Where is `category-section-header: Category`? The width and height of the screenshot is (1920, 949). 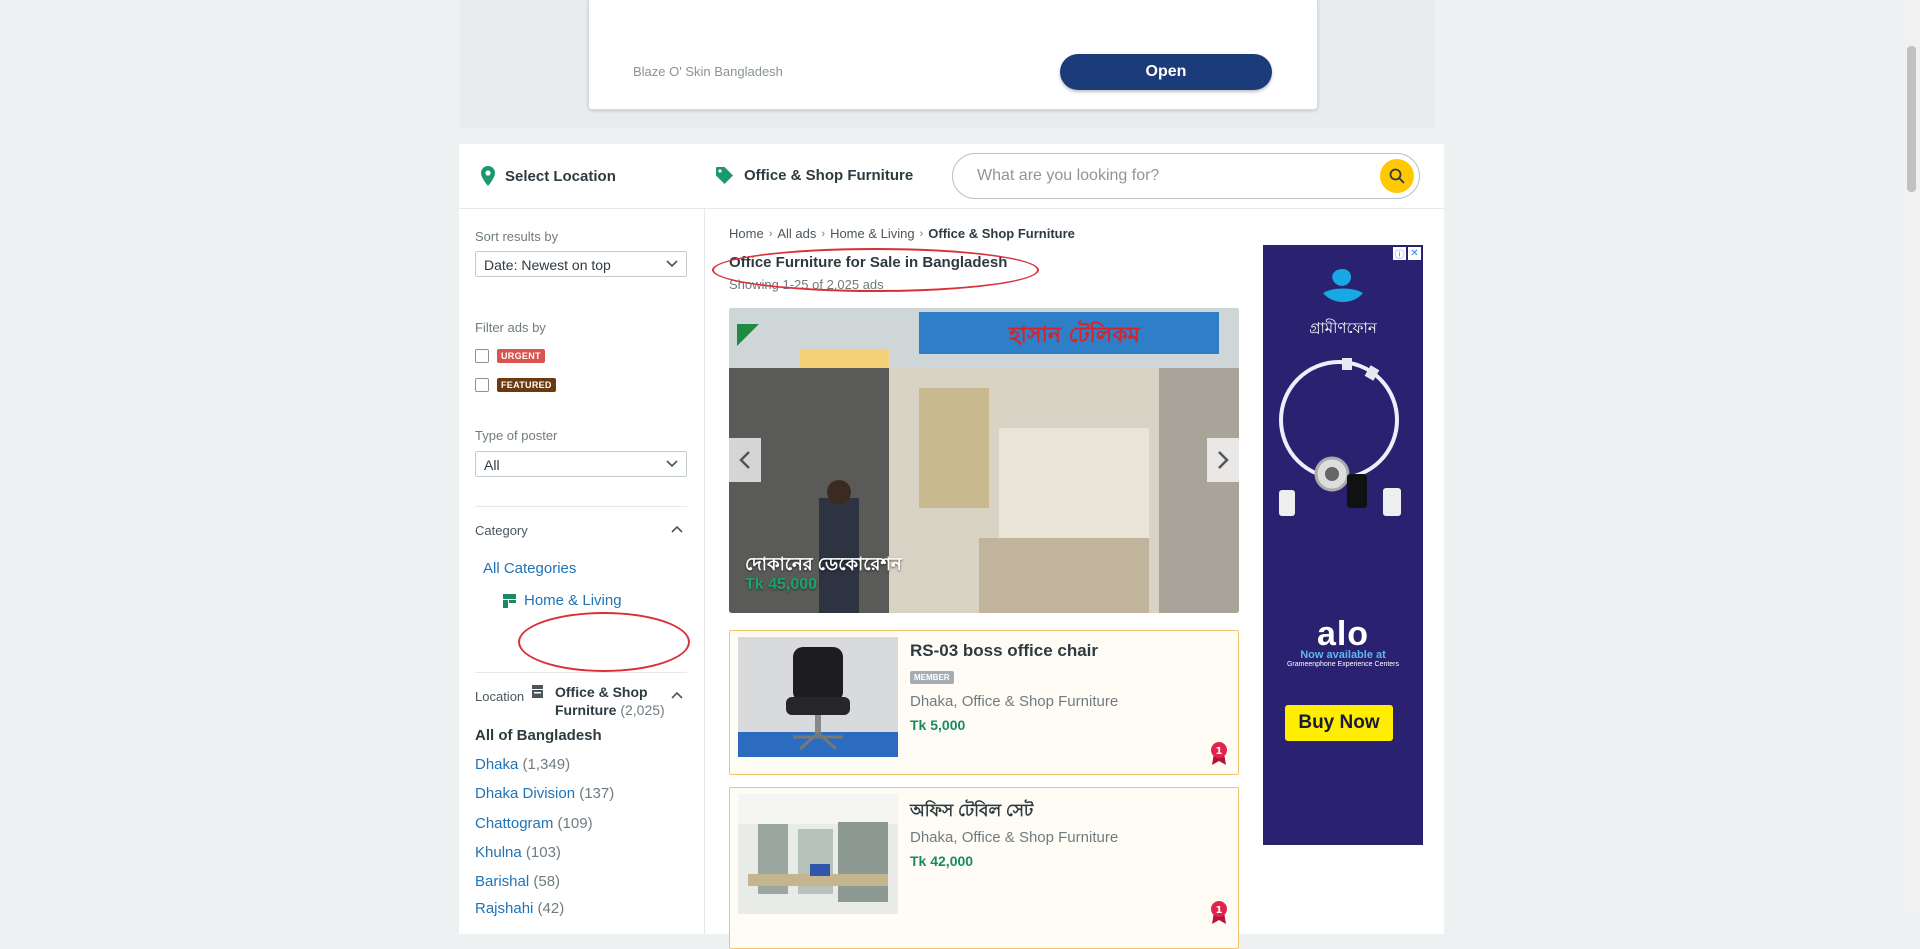
category-section-header: Category is located at coordinates (581, 530).